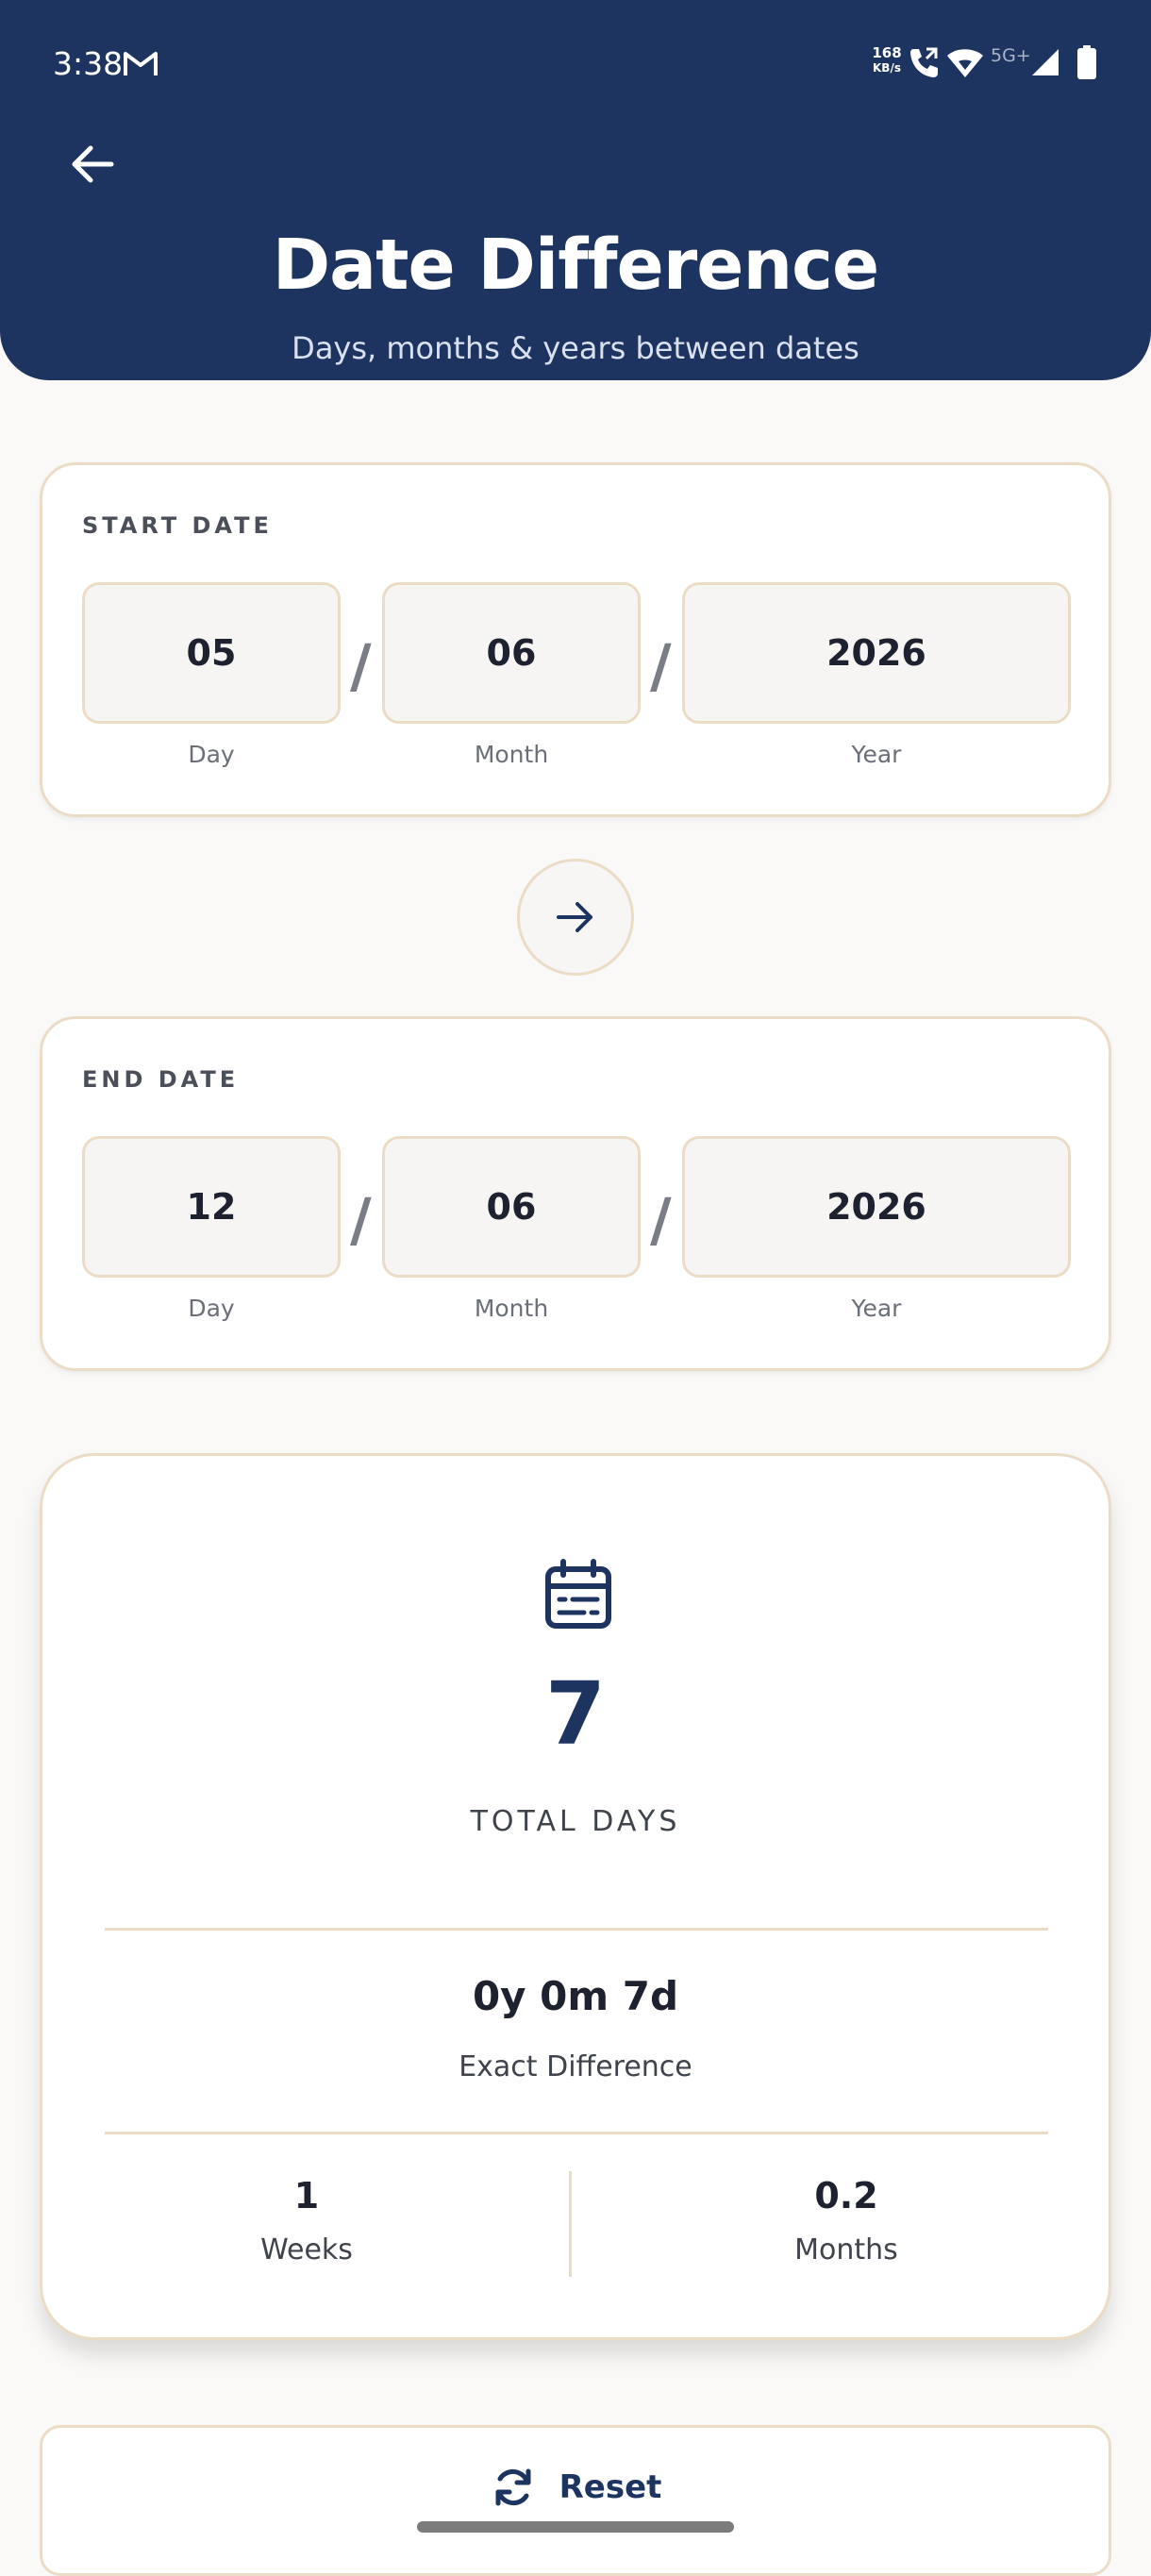 This screenshot has height=2576, width=1151. What do you see at coordinates (511, 653) in the screenshot?
I see `start-month-input: 06` at bounding box center [511, 653].